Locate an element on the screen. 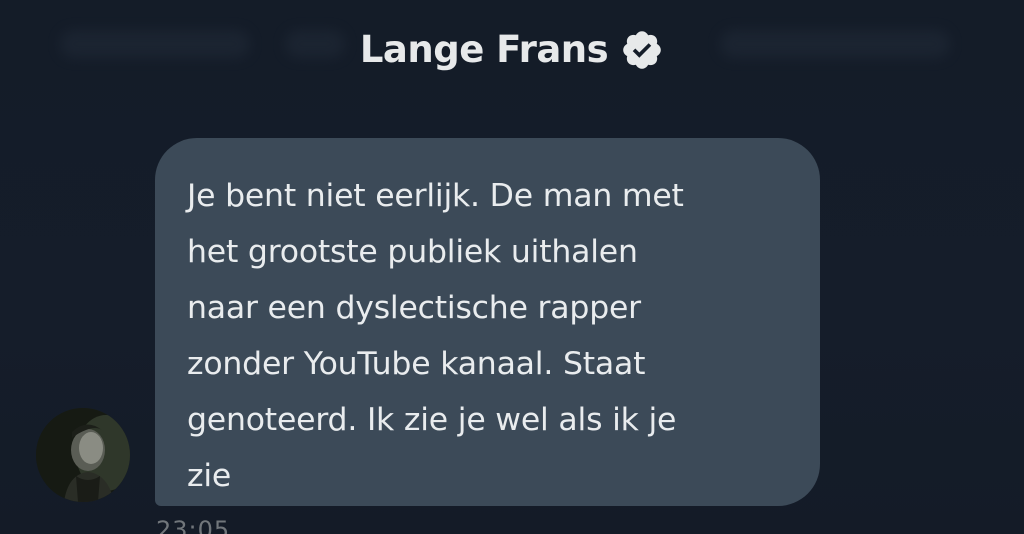 This screenshot has width=1024, height=534. verified-badge-icon is located at coordinates (642, 50).